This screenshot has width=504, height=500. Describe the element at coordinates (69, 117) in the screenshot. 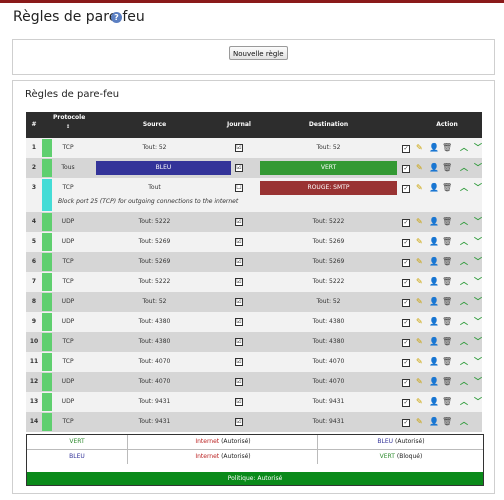

I see `header-protocol: Protocole` at that location.